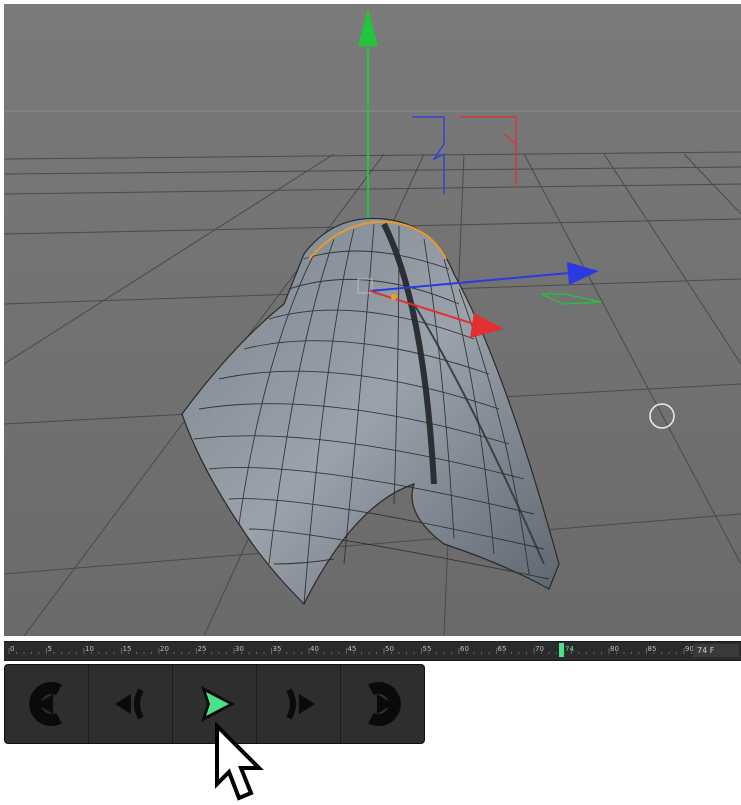  Describe the element at coordinates (652, 649) in the screenshot. I see `timeline-tick-label: 85` at that location.